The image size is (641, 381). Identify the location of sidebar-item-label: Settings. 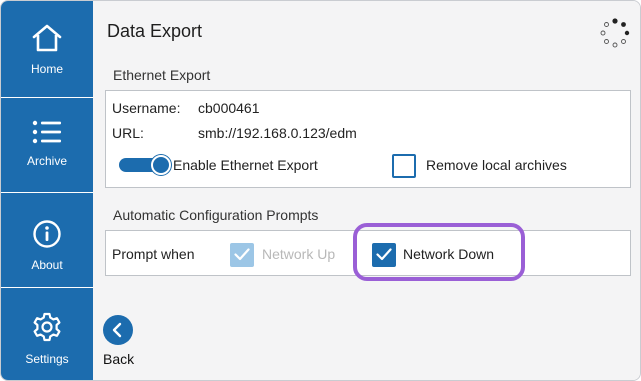
(47, 359).